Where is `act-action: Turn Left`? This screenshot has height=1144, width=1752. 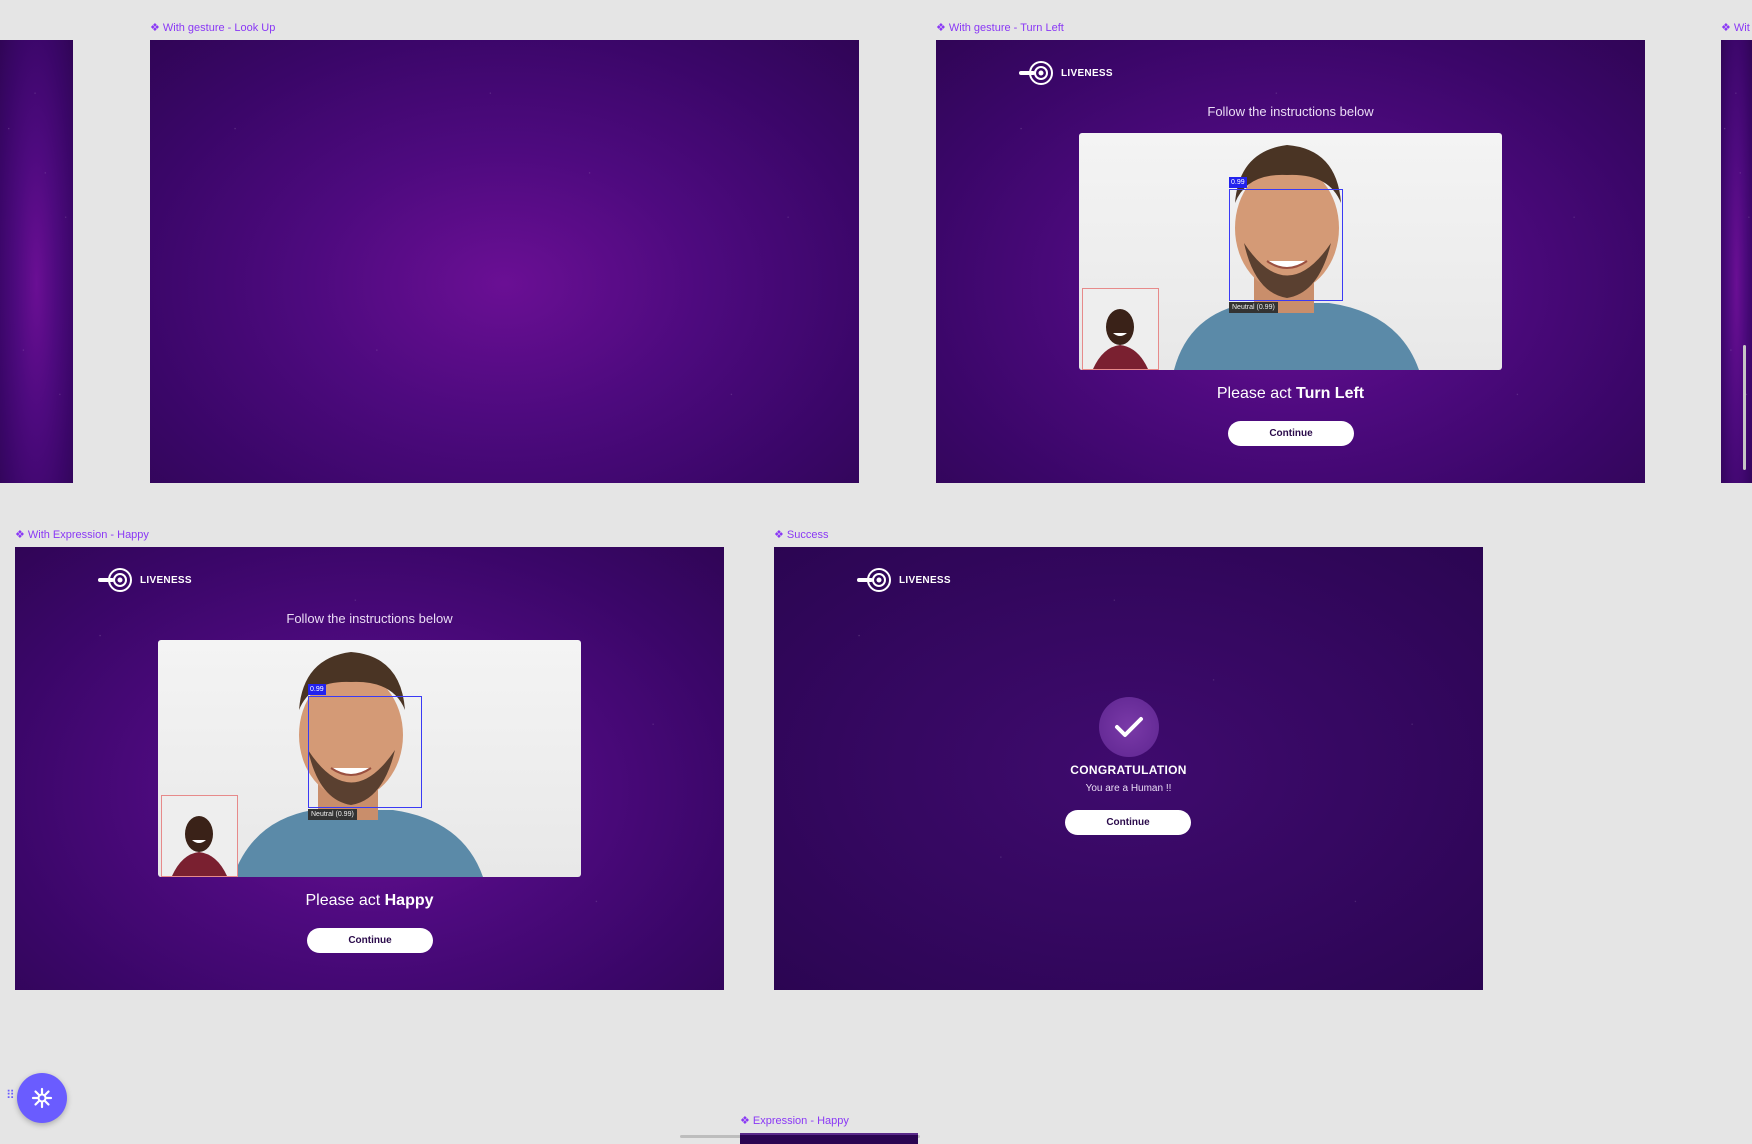 act-action: Turn Left is located at coordinates (1330, 393).